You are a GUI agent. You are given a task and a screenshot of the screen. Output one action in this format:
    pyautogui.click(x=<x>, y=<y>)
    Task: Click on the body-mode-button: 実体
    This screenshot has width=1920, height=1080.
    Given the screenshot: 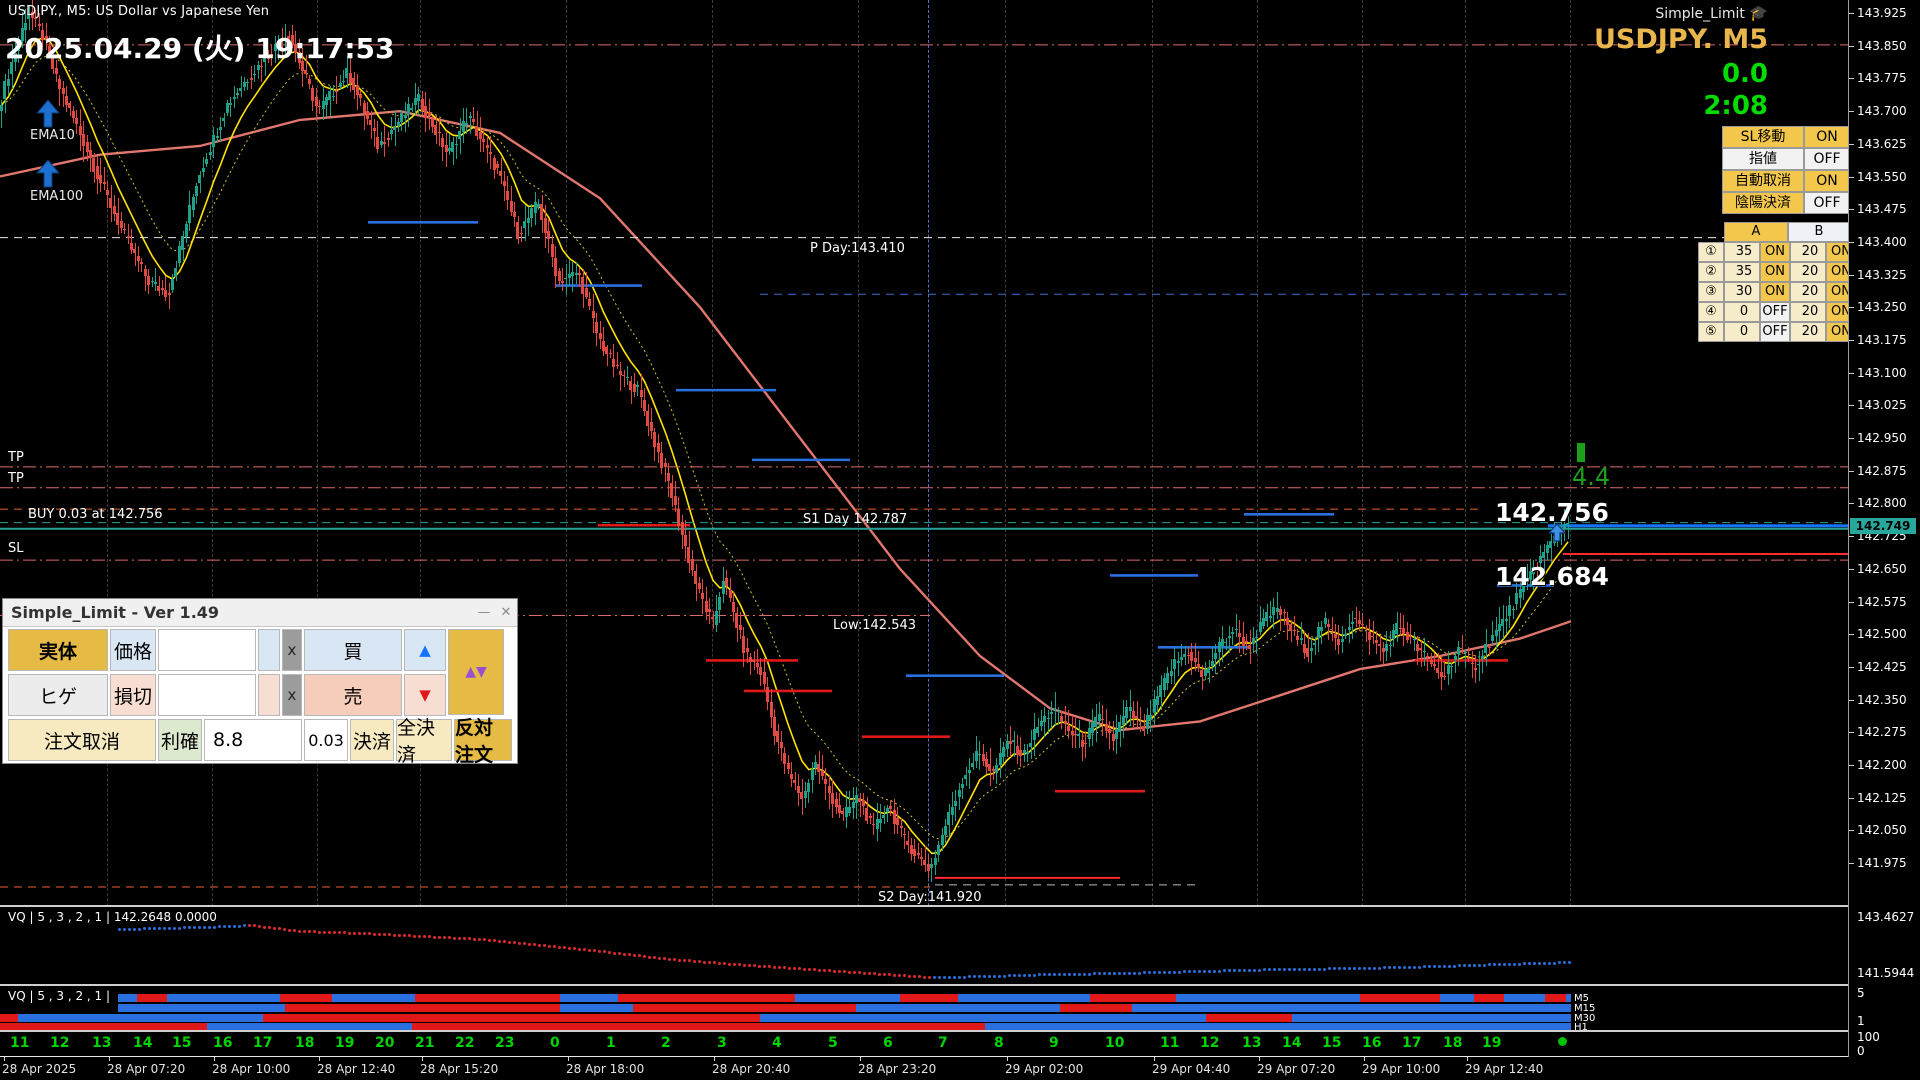 What is the action you would take?
    pyautogui.click(x=58, y=650)
    